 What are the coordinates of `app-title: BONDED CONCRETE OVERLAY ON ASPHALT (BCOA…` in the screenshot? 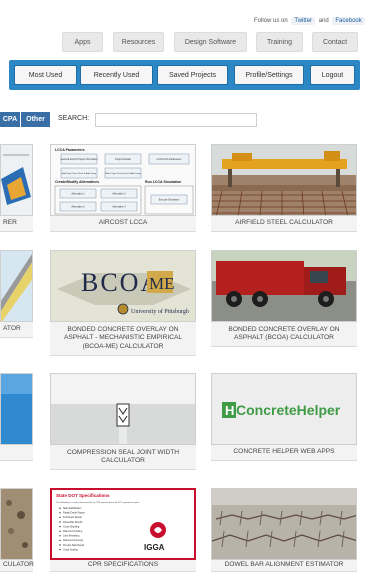 It's located at (284, 334).